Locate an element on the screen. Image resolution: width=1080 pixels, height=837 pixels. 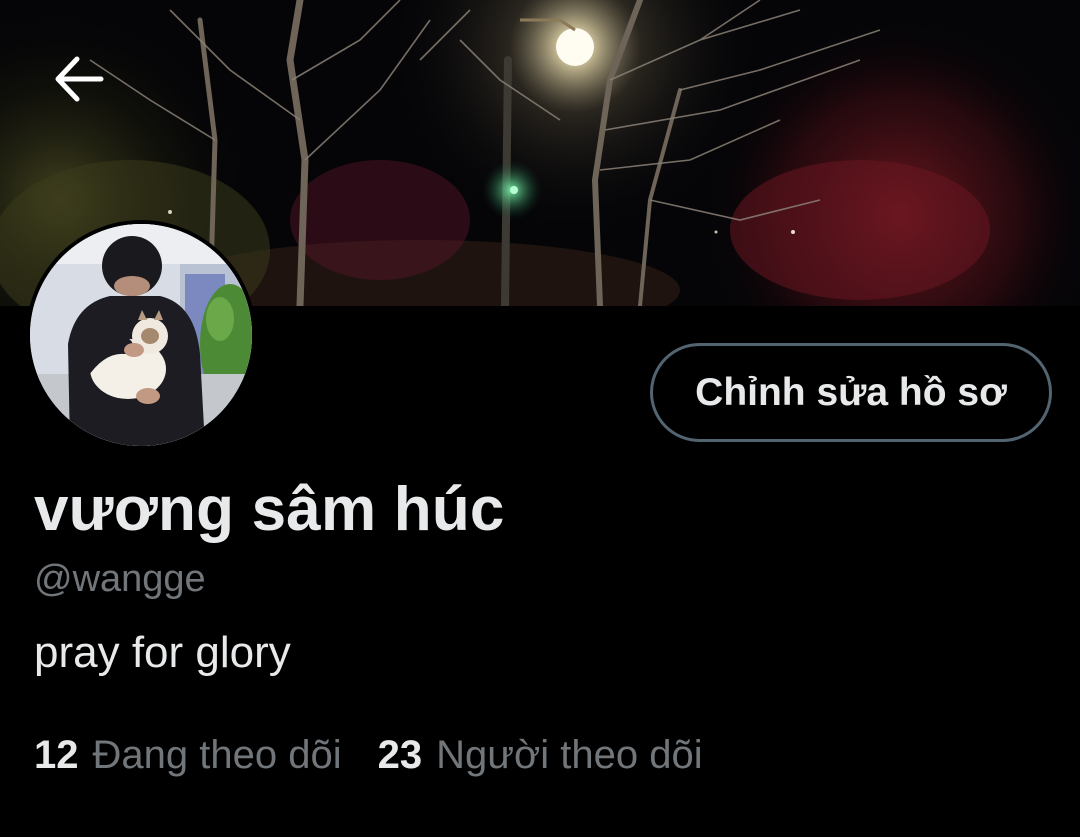
following-link: 12 Đang theo dõi is located at coordinates (188, 755).